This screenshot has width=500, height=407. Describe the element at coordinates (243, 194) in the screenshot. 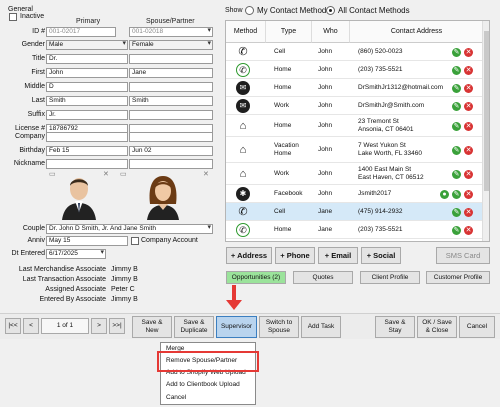

I see `social-icon: ✱` at that location.